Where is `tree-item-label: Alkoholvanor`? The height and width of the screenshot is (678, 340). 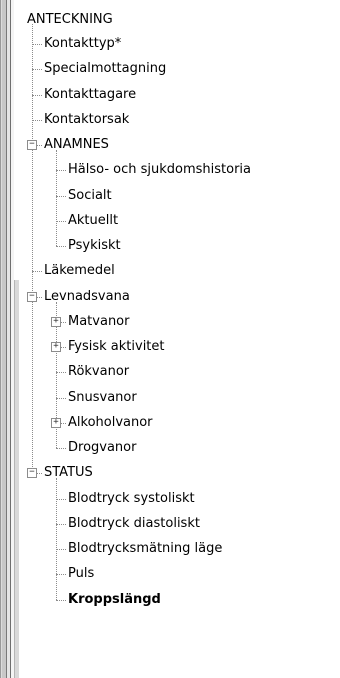 tree-item-label: Alkoholvanor is located at coordinates (110, 422).